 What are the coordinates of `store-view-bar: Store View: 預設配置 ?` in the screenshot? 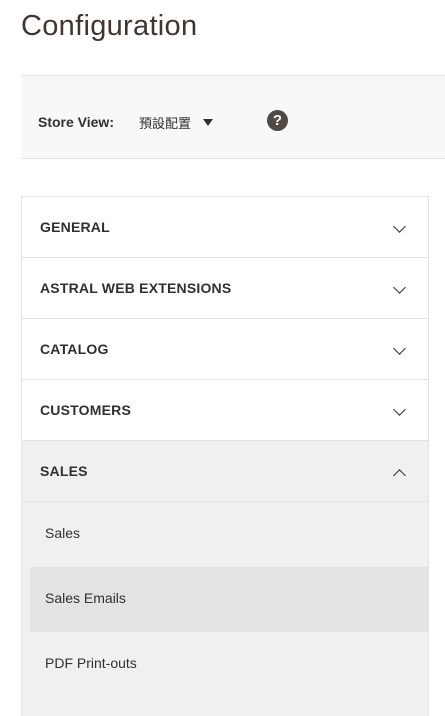 It's located at (233, 117).